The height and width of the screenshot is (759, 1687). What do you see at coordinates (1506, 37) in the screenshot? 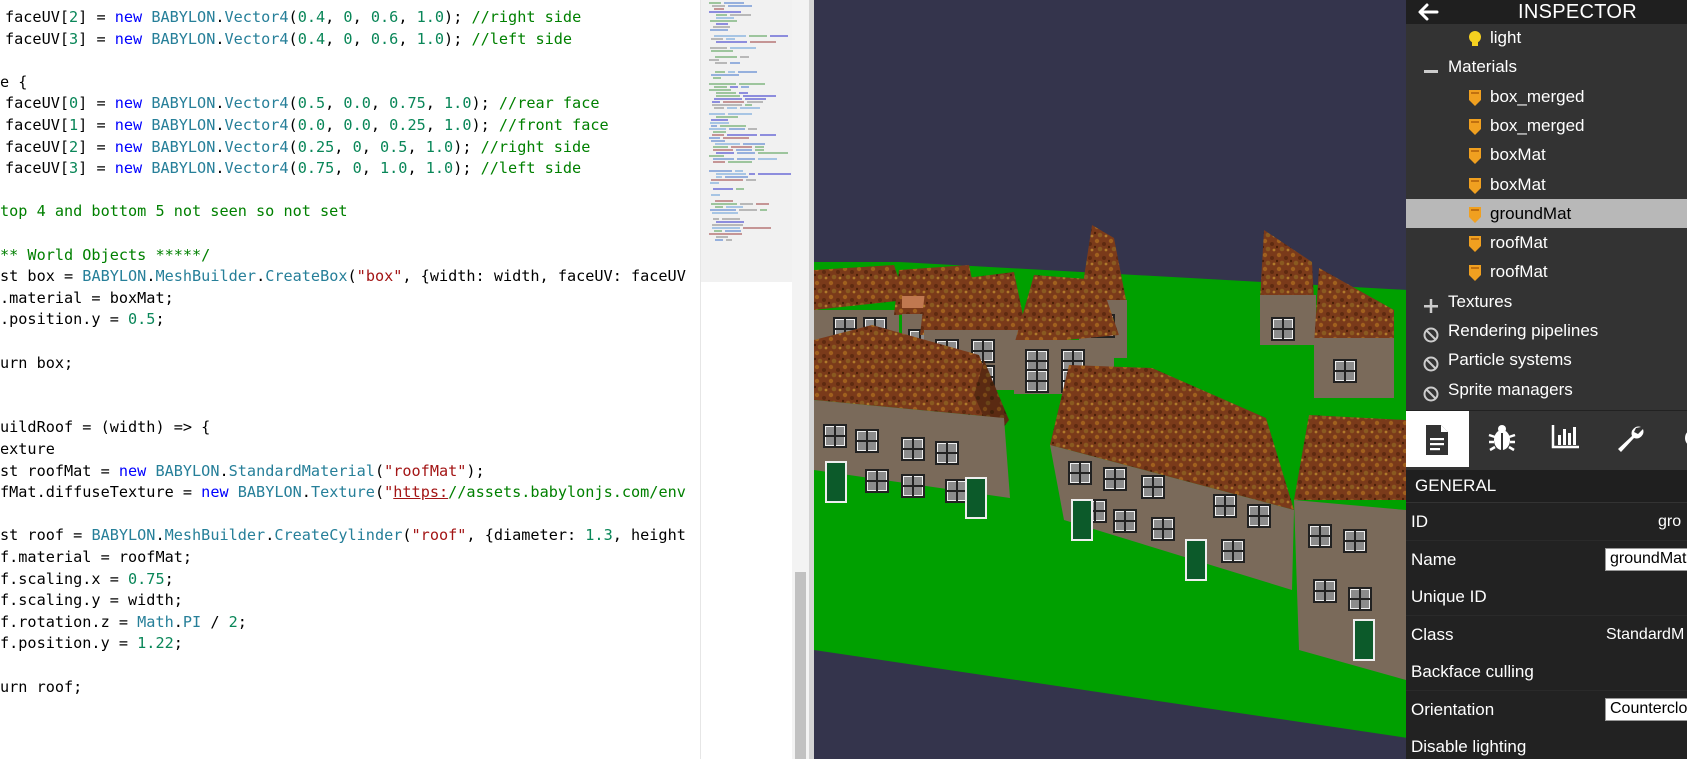
I see `tree-item-label: light` at bounding box center [1506, 37].